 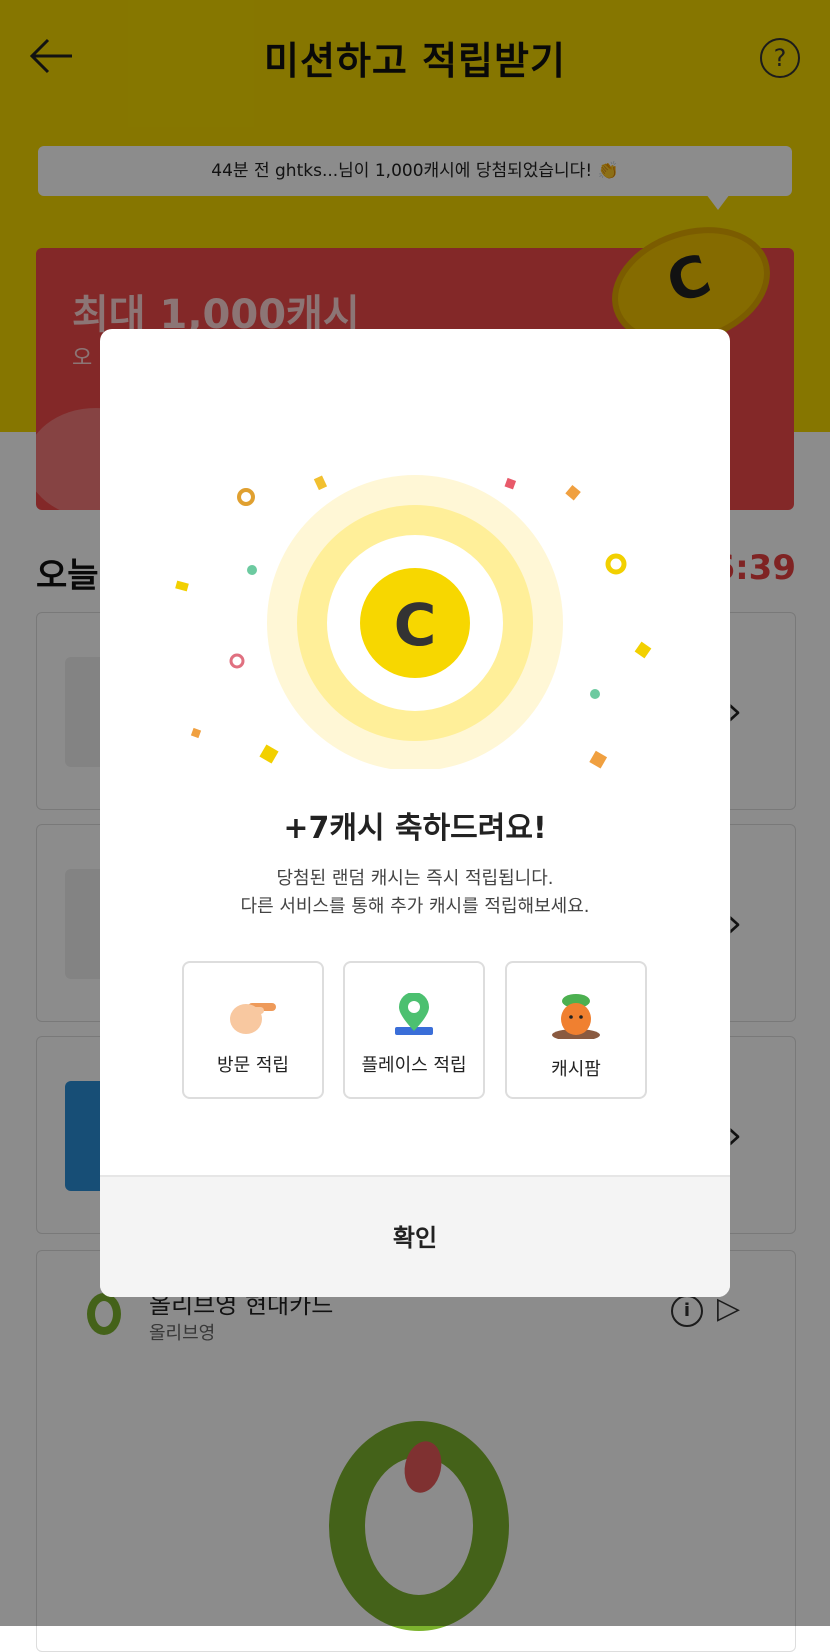 I want to click on confirm-button: 확인, so click(x=415, y=1237).